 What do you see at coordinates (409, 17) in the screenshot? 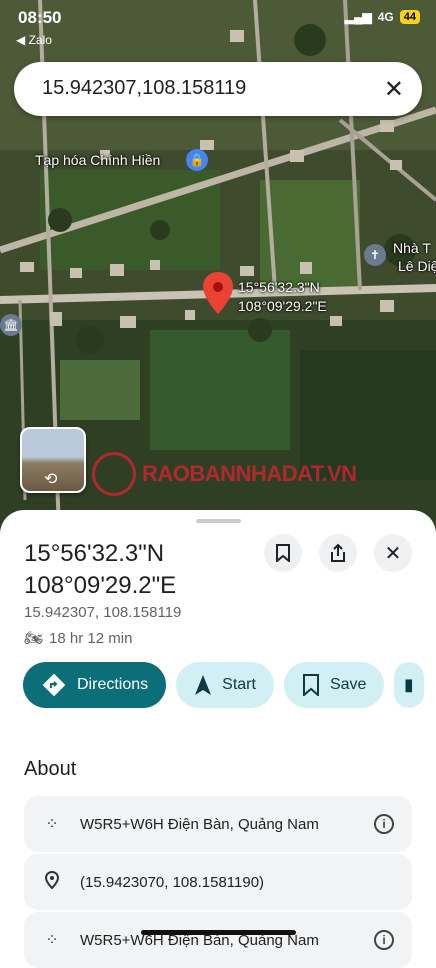
I see `battery-icon: 44` at bounding box center [409, 17].